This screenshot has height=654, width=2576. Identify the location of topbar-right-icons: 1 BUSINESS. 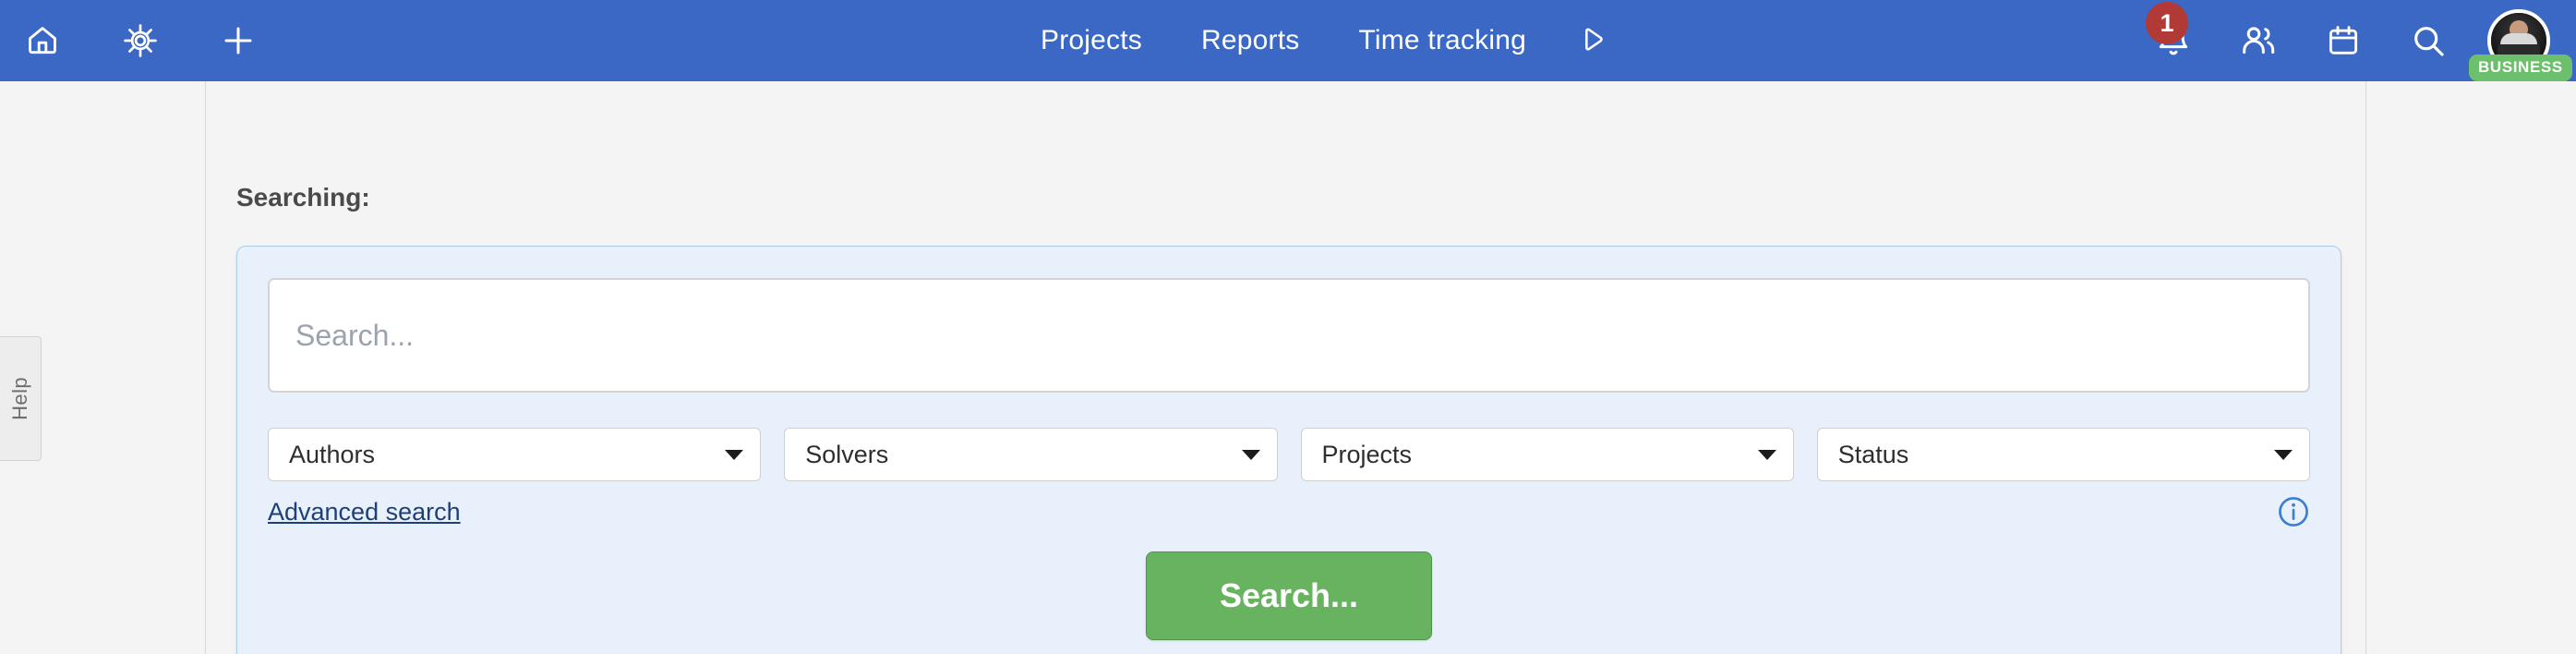
(2353, 40).